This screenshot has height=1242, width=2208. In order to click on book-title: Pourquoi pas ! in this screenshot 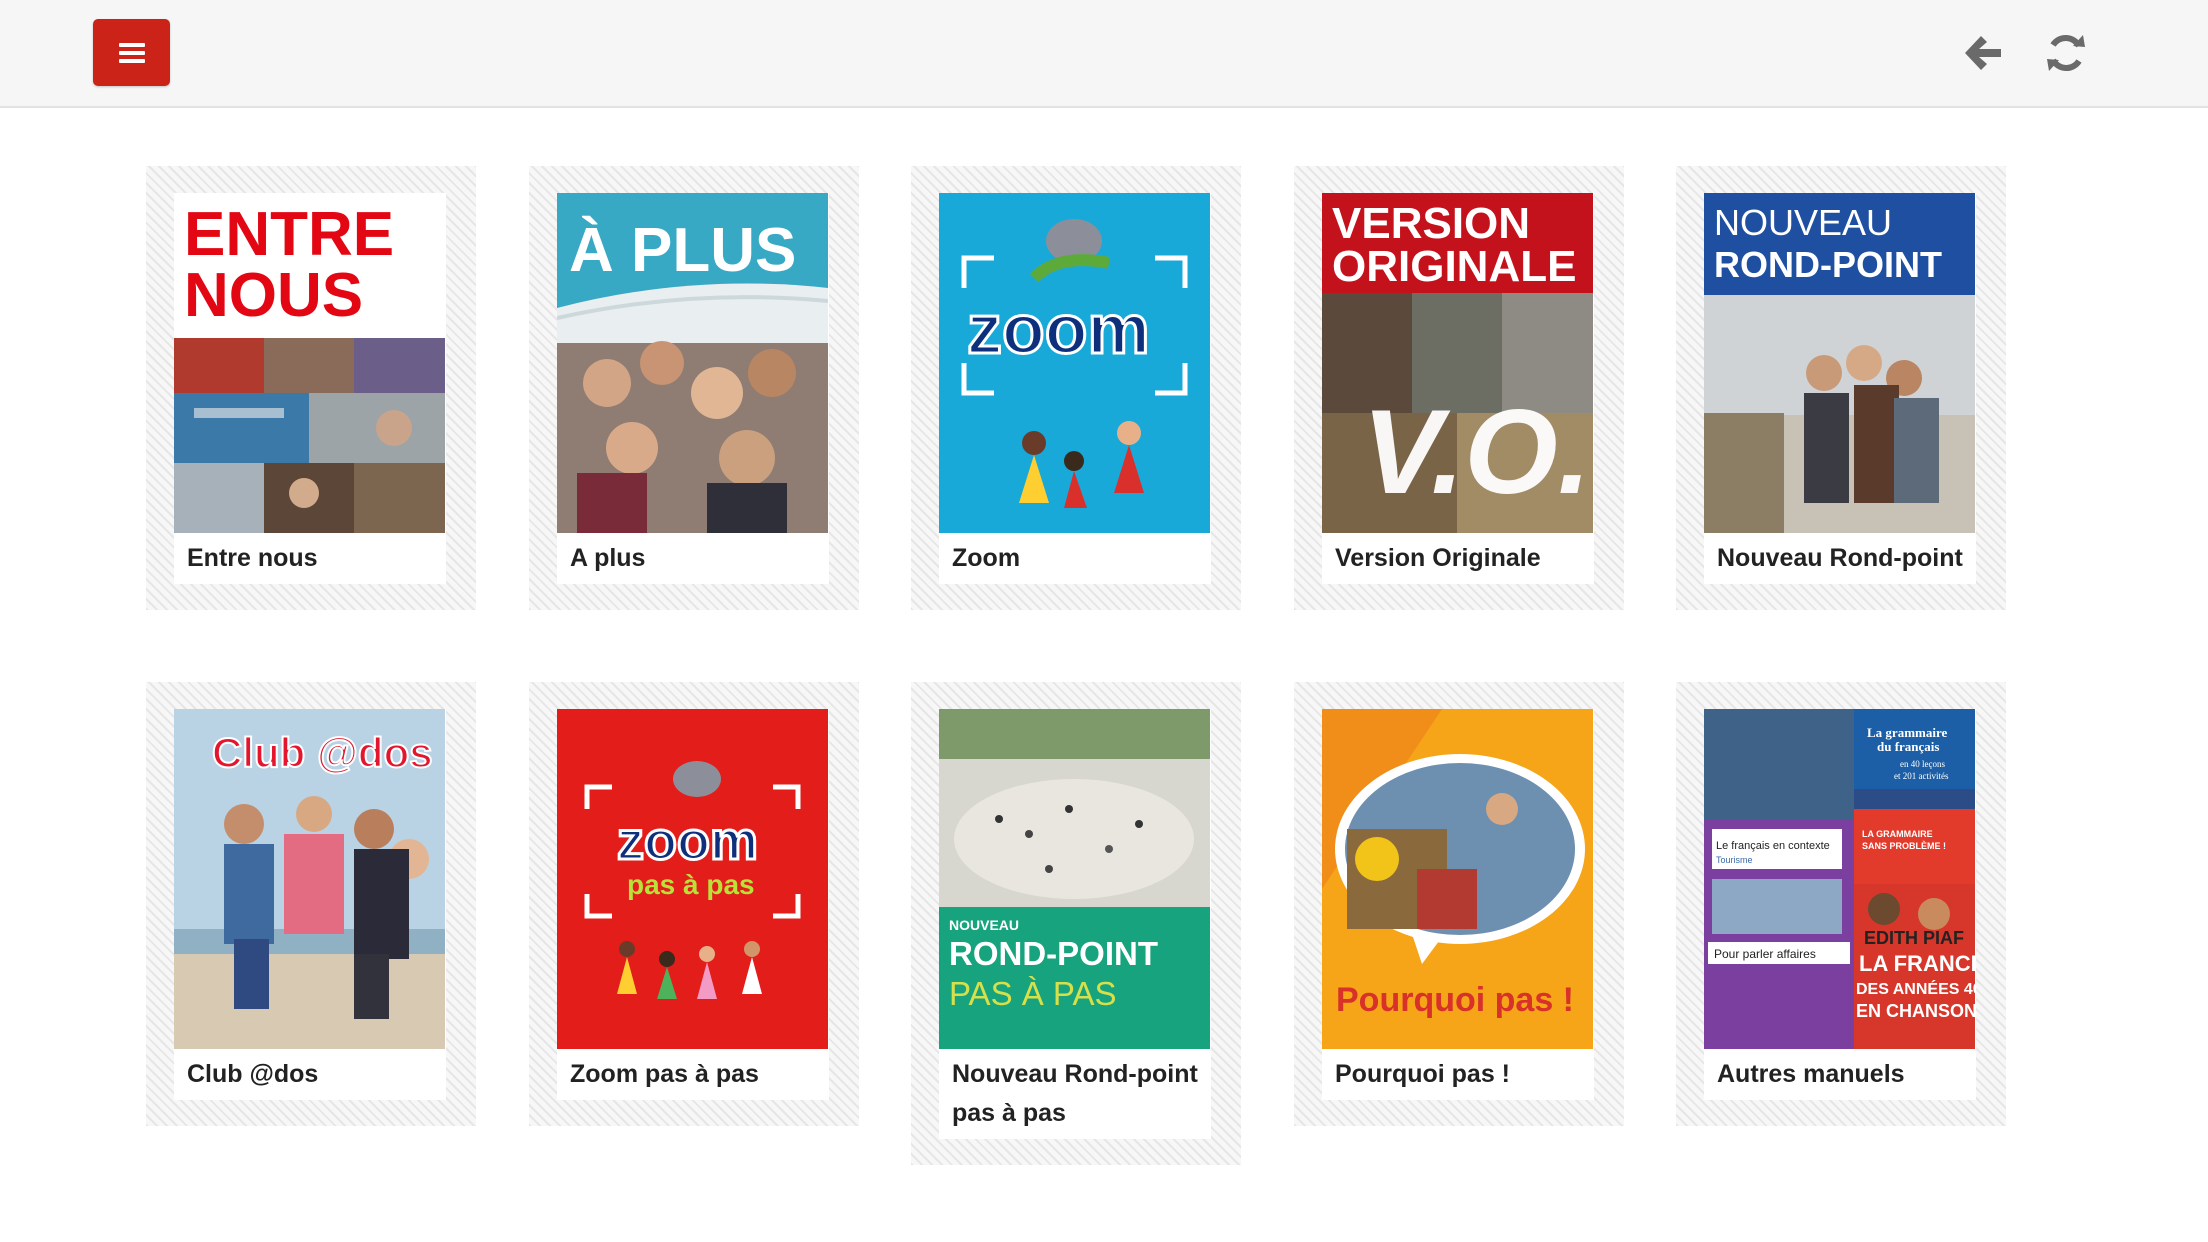, I will do `click(1422, 1074)`.